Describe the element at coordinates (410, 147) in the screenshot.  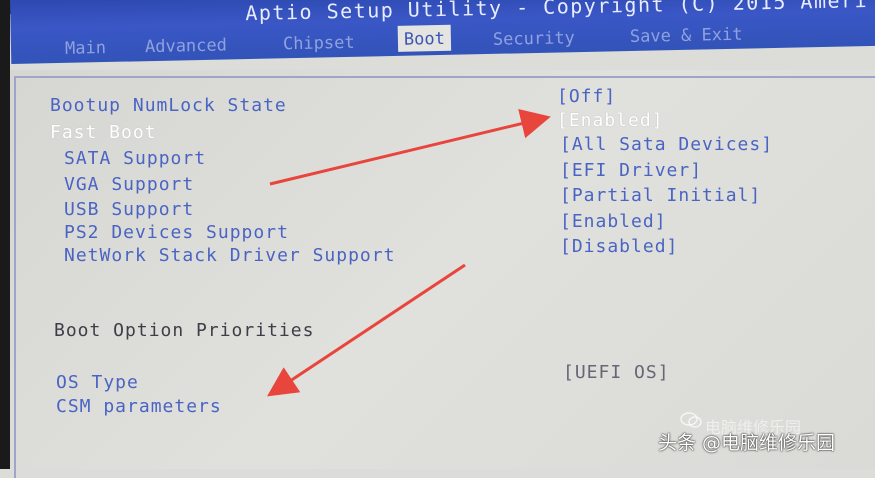
I see `arrow-to-fast-boot-value` at that location.